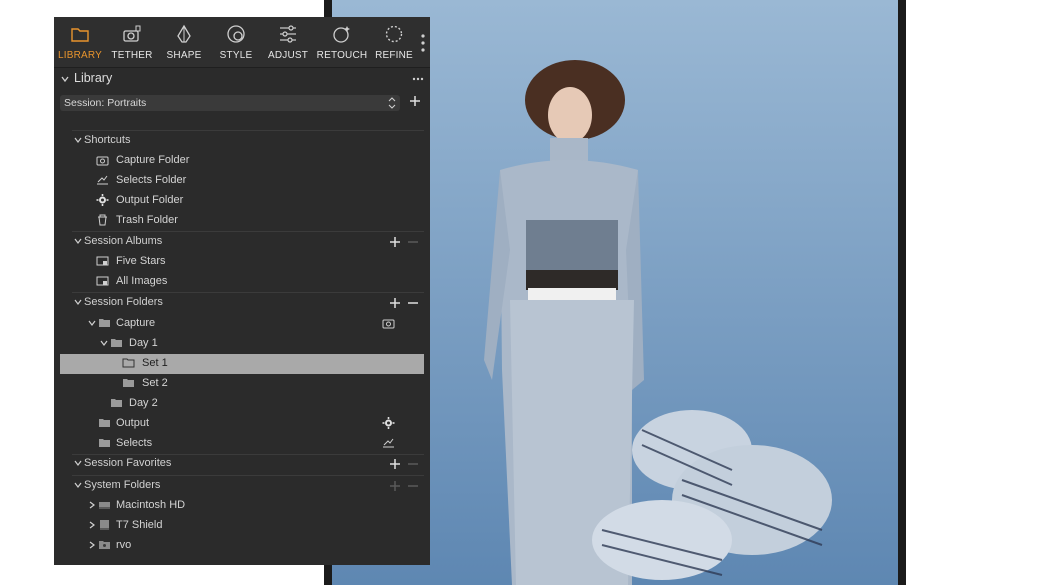 This screenshot has height=585, width=1040. I want to click on home-folder-icon, so click(104, 545).